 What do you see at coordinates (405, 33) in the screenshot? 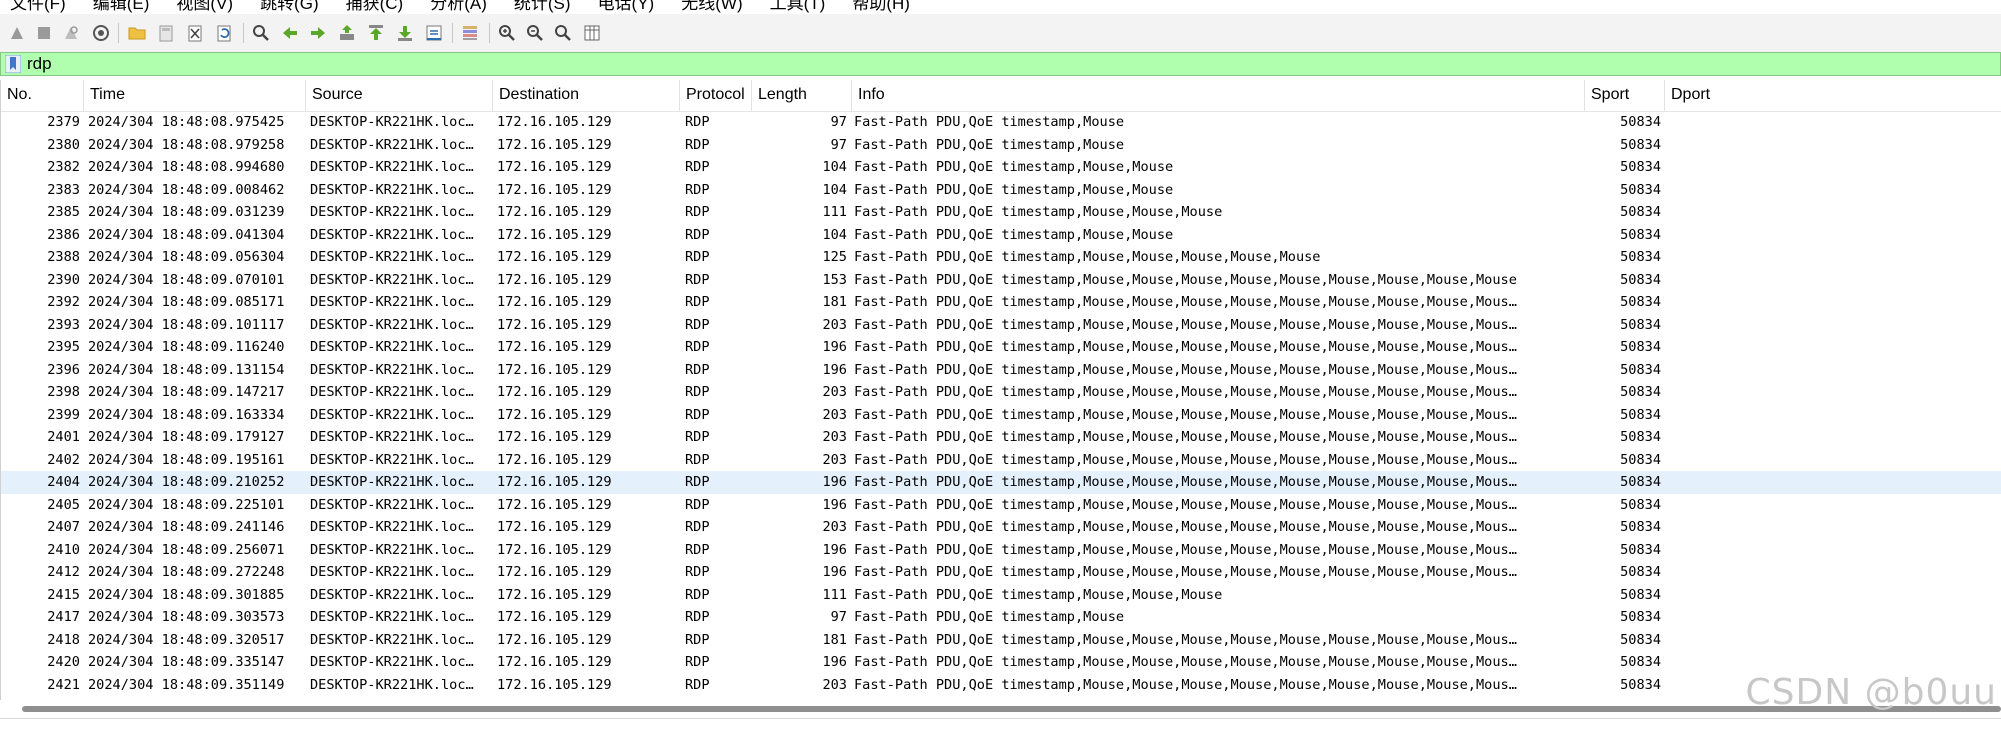
I see `last-packet-icon` at bounding box center [405, 33].